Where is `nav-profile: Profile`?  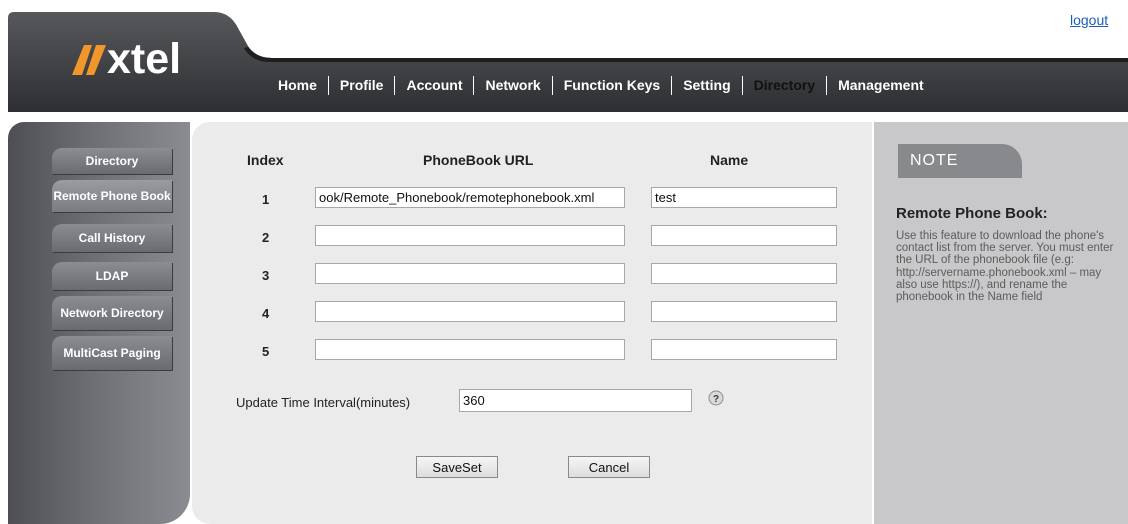
nav-profile: Profile is located at coordinates (362, 85).